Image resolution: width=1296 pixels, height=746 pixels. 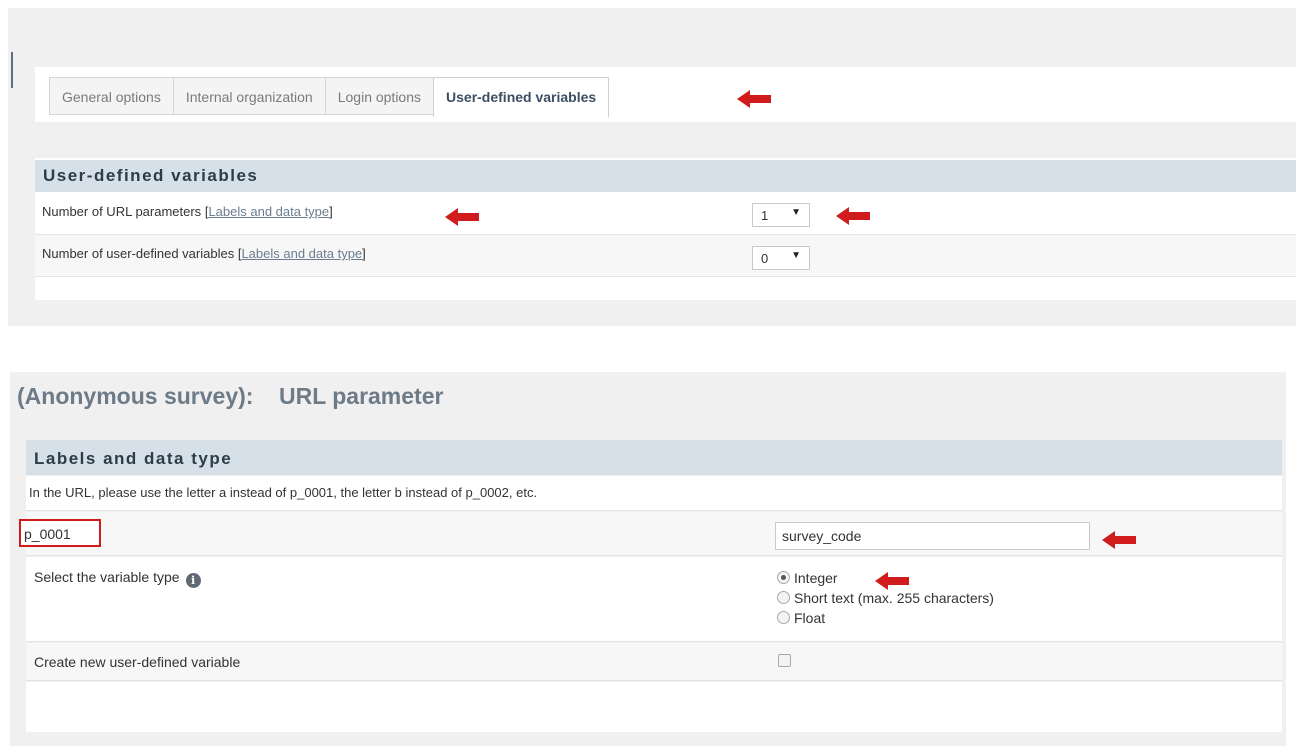 I want to click on radio-option-short-text: Short text (max. 255 characters), so click(x=885, y=598).